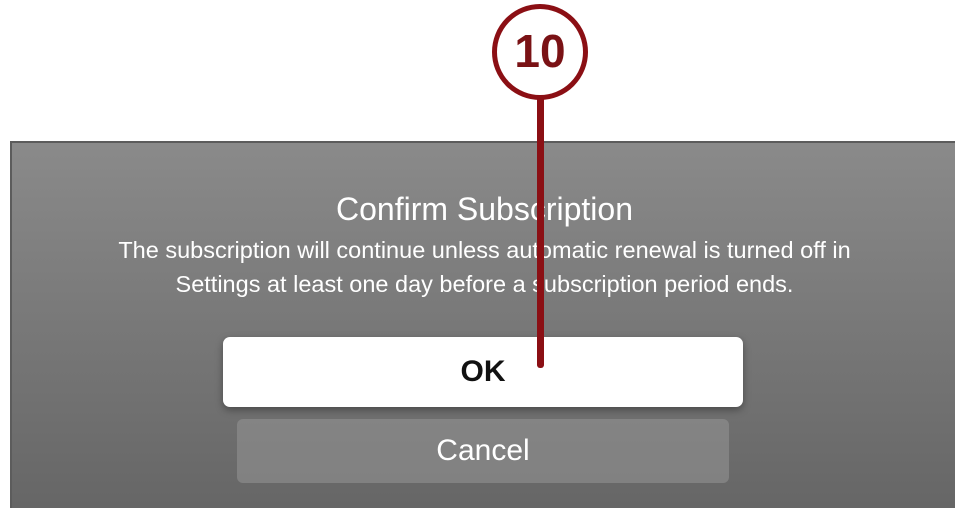 The image size is (955, 508). What do you see at coordinates (483, 451) in the screenshot?
I see `cancel-button: Cancel` at bounding box center [483, 451].